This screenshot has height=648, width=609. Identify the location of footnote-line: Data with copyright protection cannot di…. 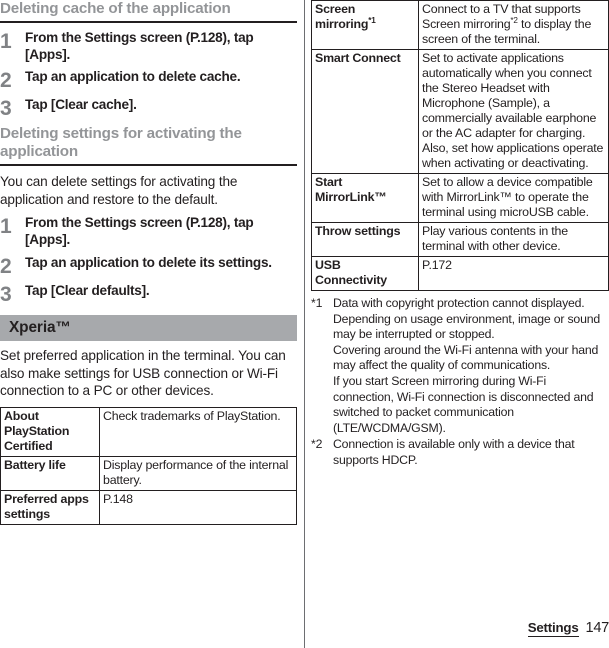
(466, 319).